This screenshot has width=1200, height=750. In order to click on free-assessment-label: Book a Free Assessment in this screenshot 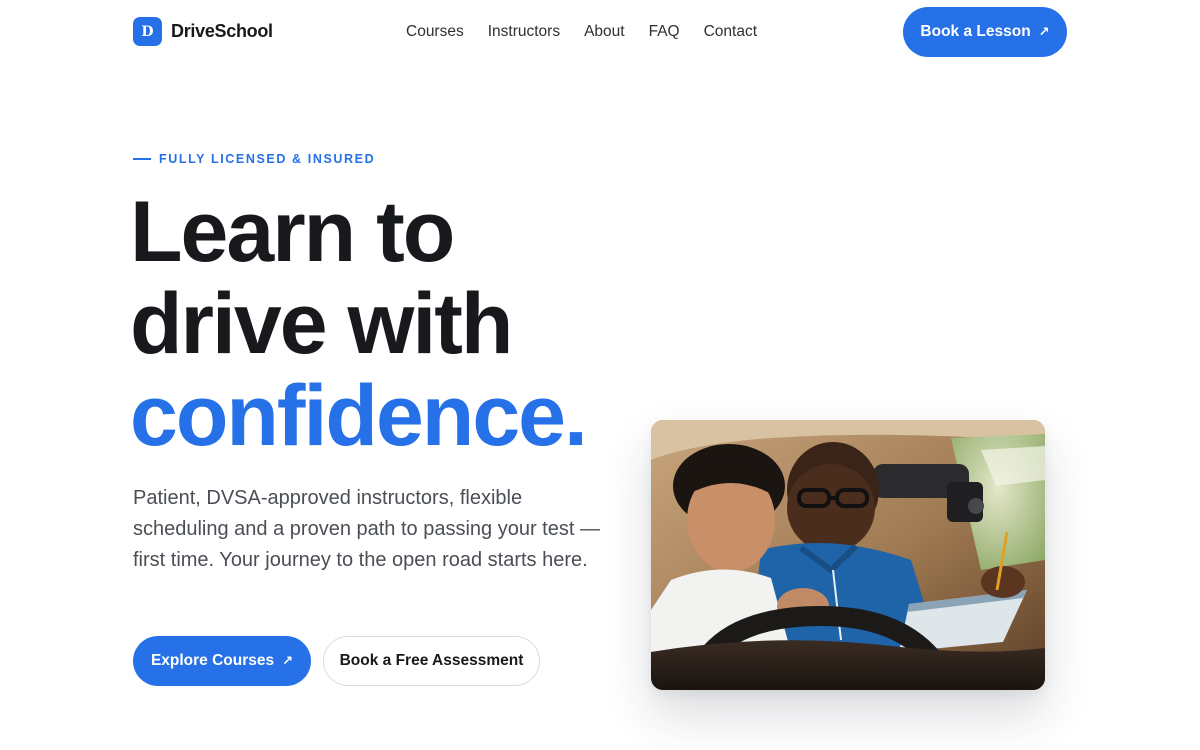, I will do `click(431, 660)`.